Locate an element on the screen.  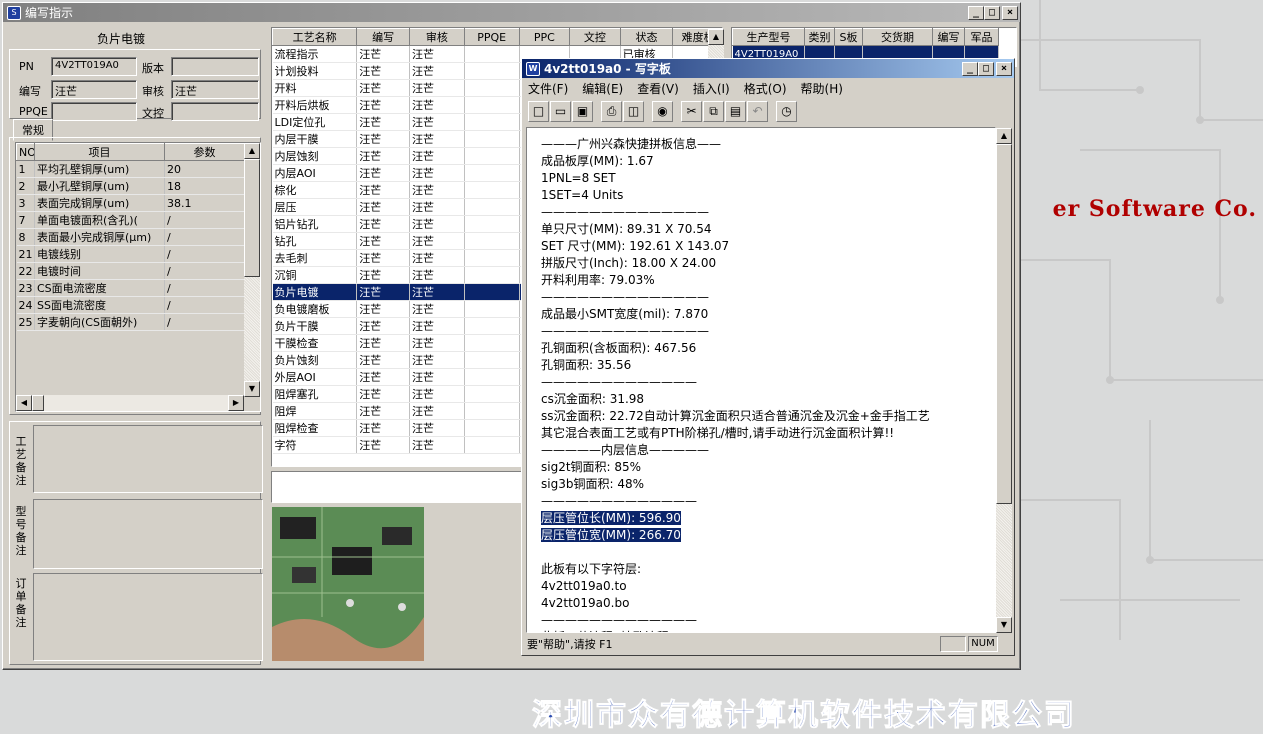
scroll-down-icon: ▼ is located at coordinates (1004, 625).